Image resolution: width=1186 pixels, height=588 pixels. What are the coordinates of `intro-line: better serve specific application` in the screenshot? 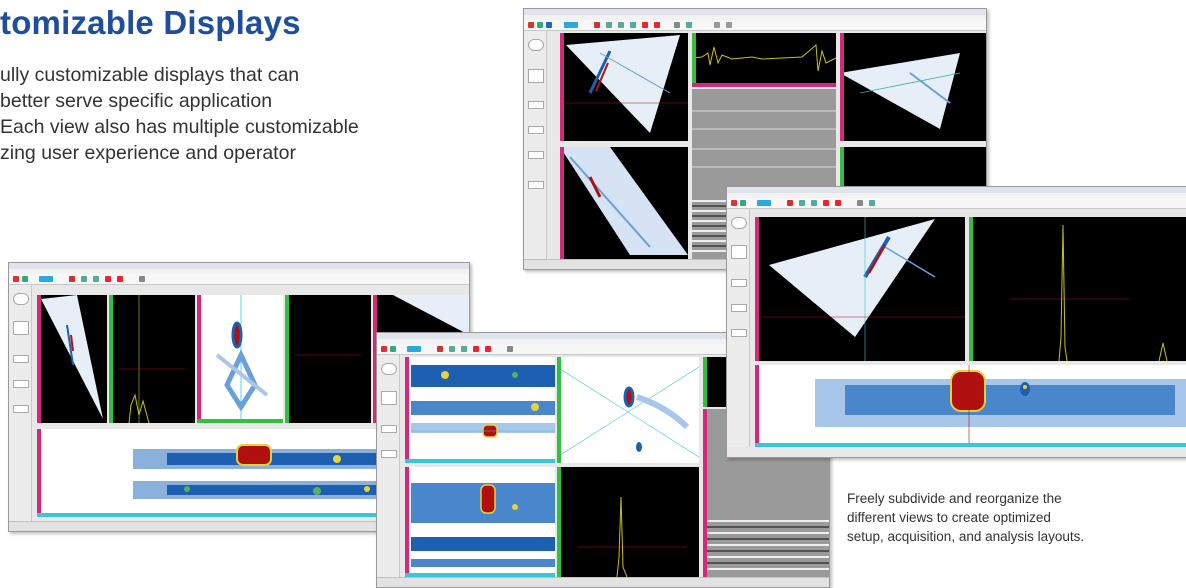 It's located at (136, 101).